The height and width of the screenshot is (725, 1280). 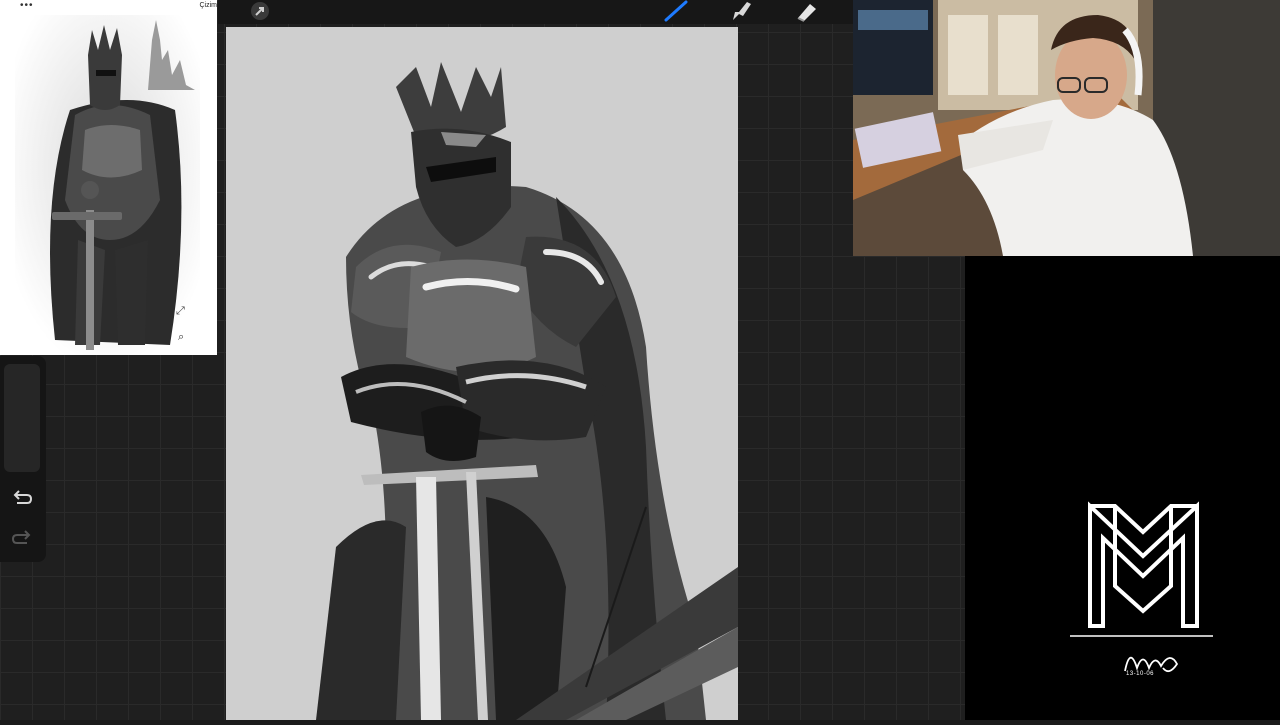 I want to click on brush-icon, so click(x=677, y=11).